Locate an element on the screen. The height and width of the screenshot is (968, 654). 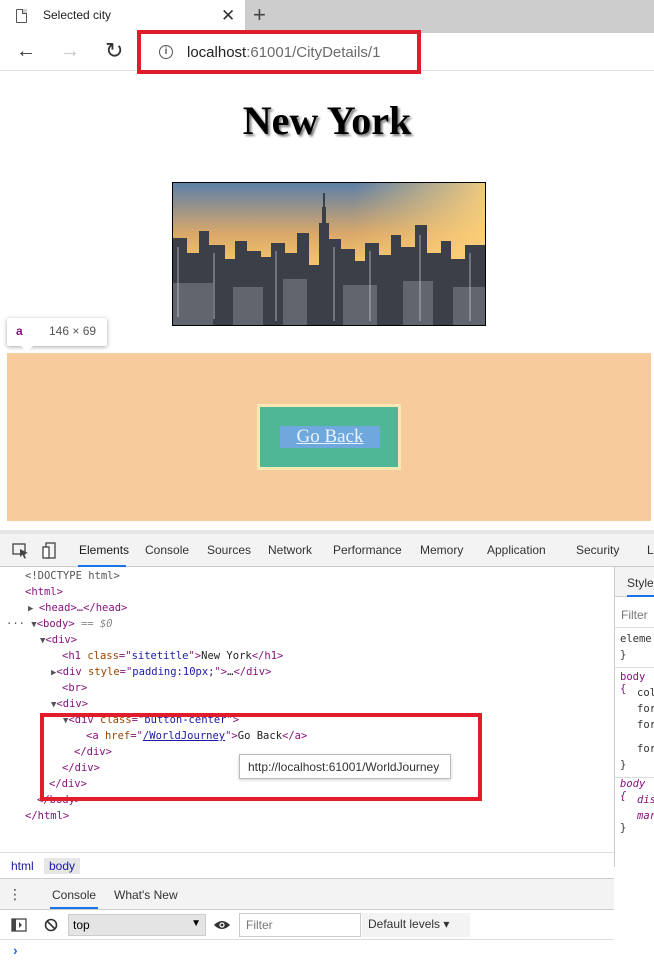
console-toolbar: top ▼ Filter Default levels ▾ is located at coordinates (307, 925).